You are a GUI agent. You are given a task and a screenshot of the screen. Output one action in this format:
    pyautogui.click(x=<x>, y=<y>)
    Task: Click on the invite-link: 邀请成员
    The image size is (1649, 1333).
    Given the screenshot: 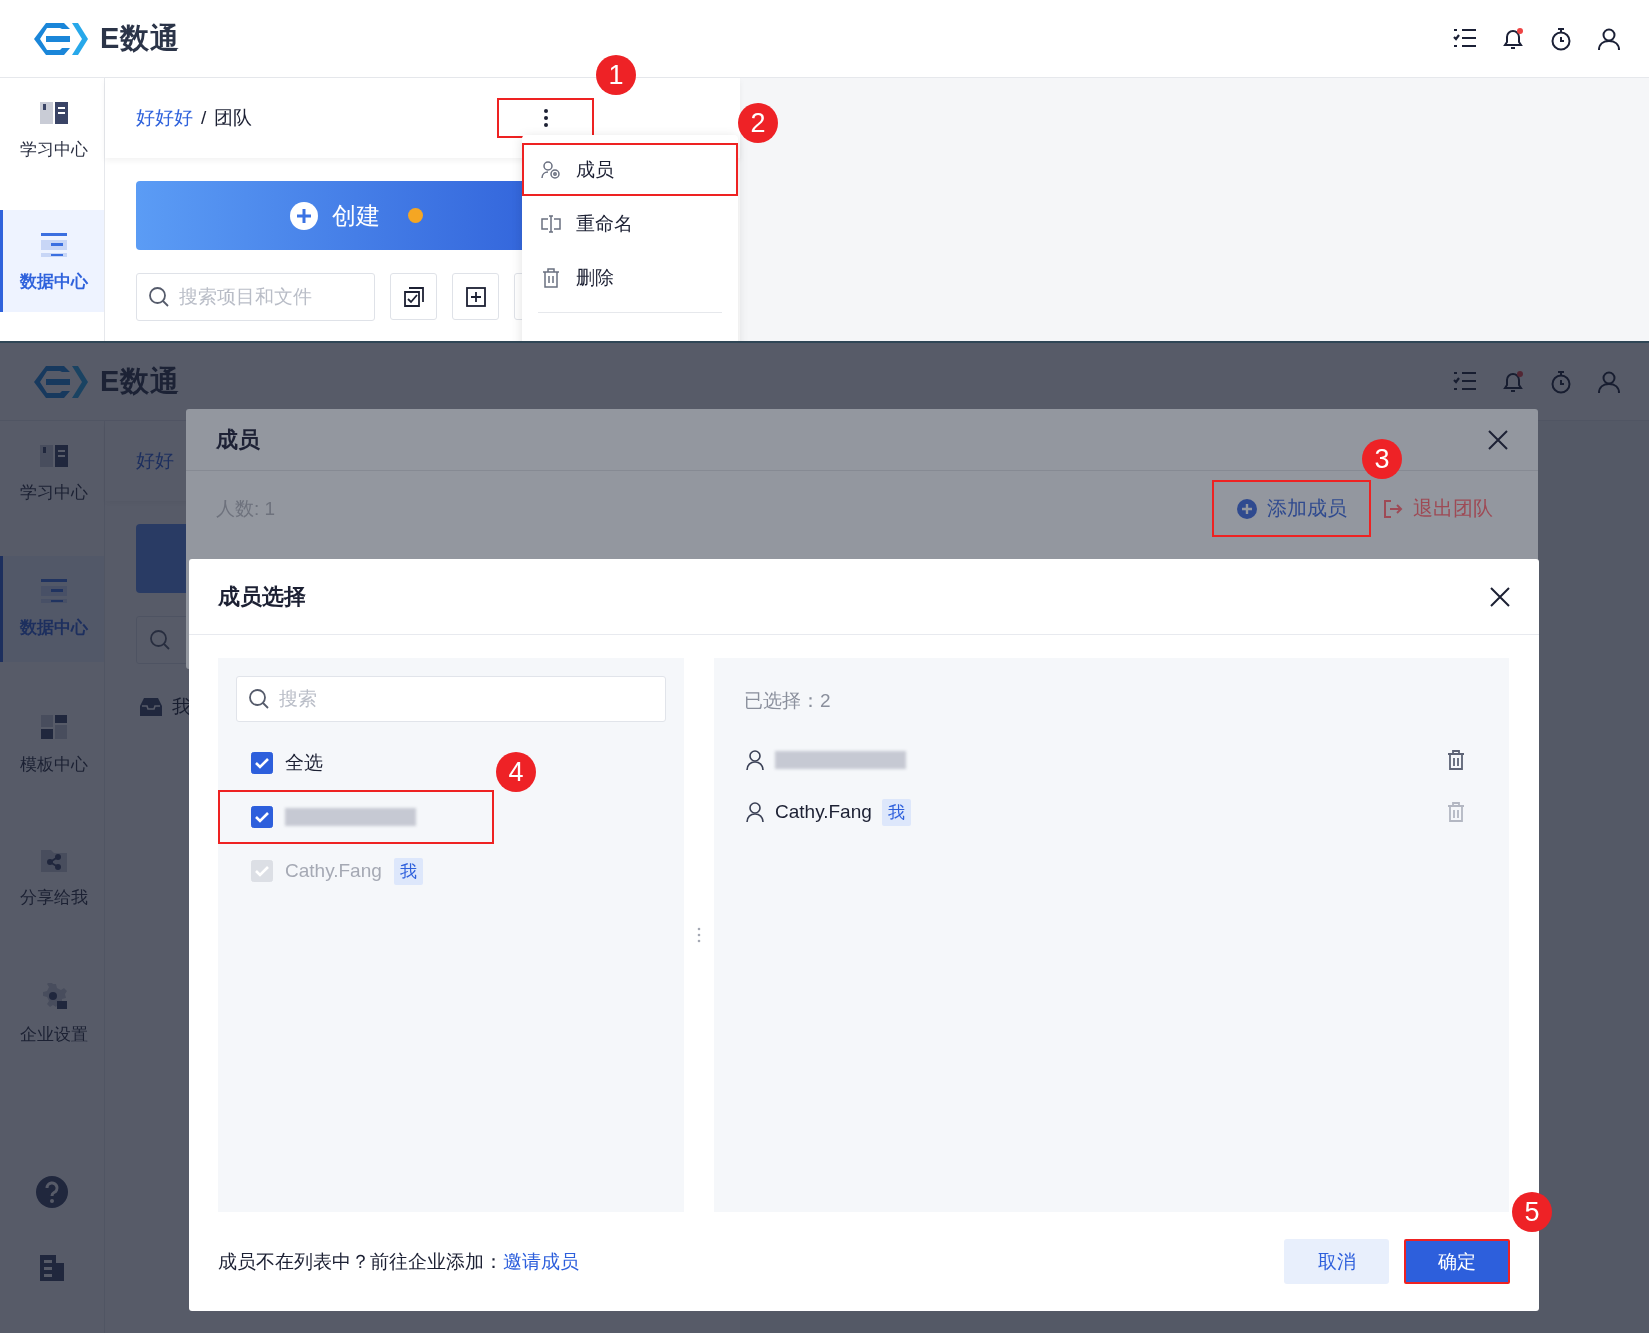 What is the action you would take?
    pyautogui.click(x=541, y=1261)
    